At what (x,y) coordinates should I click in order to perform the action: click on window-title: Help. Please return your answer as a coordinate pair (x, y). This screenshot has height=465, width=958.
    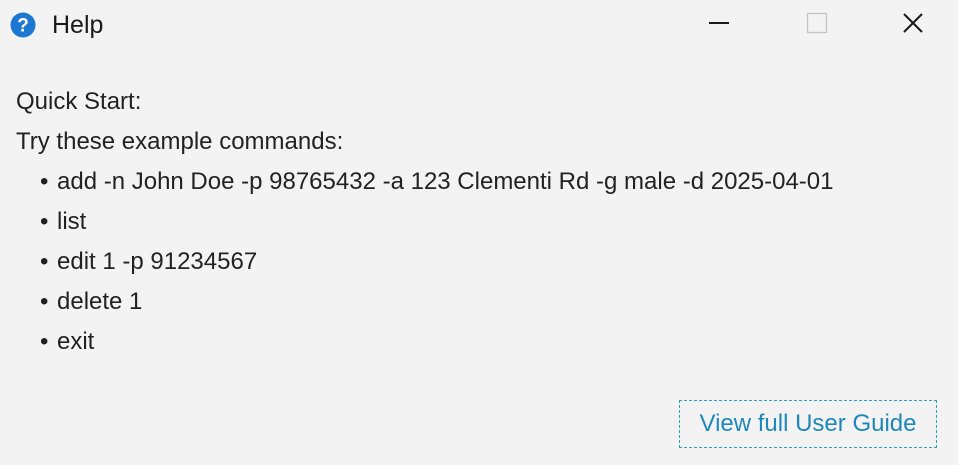
    Looking at the image, I should click on (78, 25).